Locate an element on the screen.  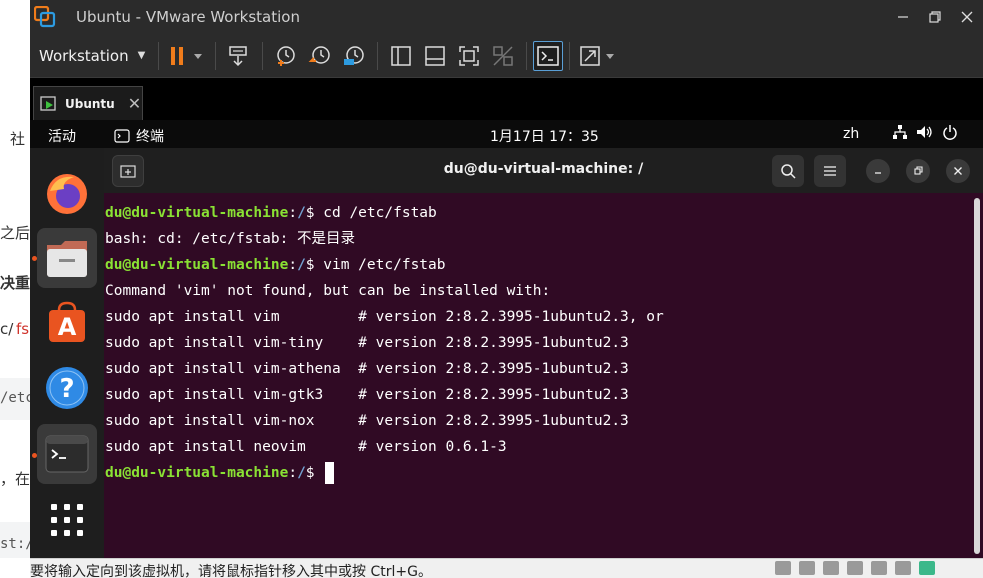
unity-button is located at coordinates (503, 56).